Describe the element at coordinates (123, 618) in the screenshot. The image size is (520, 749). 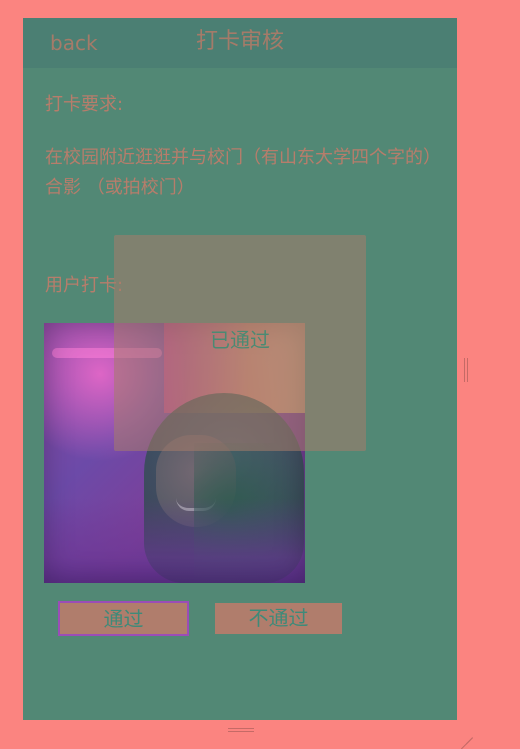
I see `pass-button: 通过` at that location.